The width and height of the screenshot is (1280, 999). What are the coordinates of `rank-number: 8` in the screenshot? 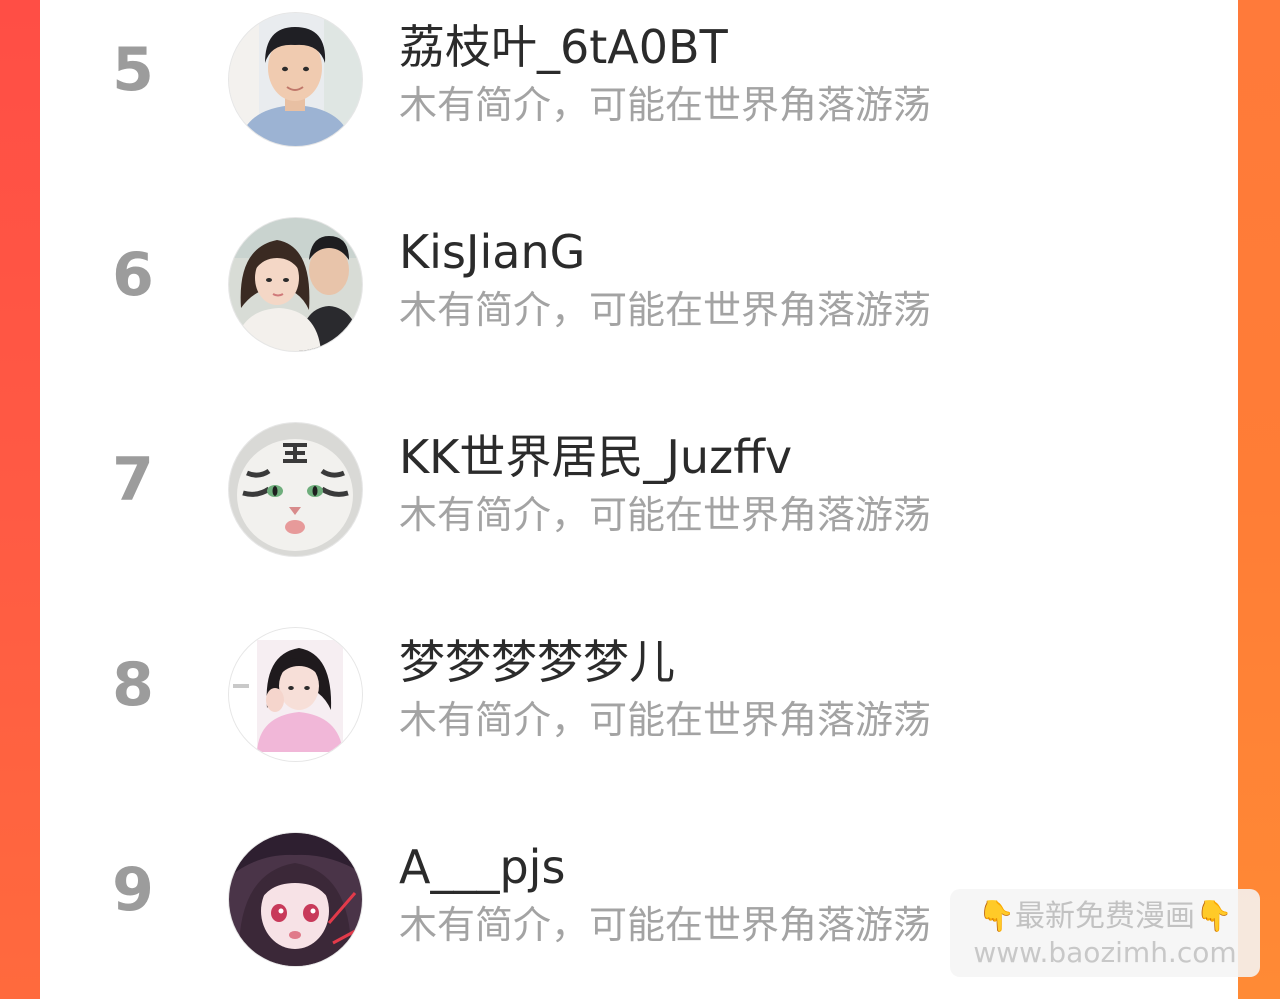 It's located at (133, 685).